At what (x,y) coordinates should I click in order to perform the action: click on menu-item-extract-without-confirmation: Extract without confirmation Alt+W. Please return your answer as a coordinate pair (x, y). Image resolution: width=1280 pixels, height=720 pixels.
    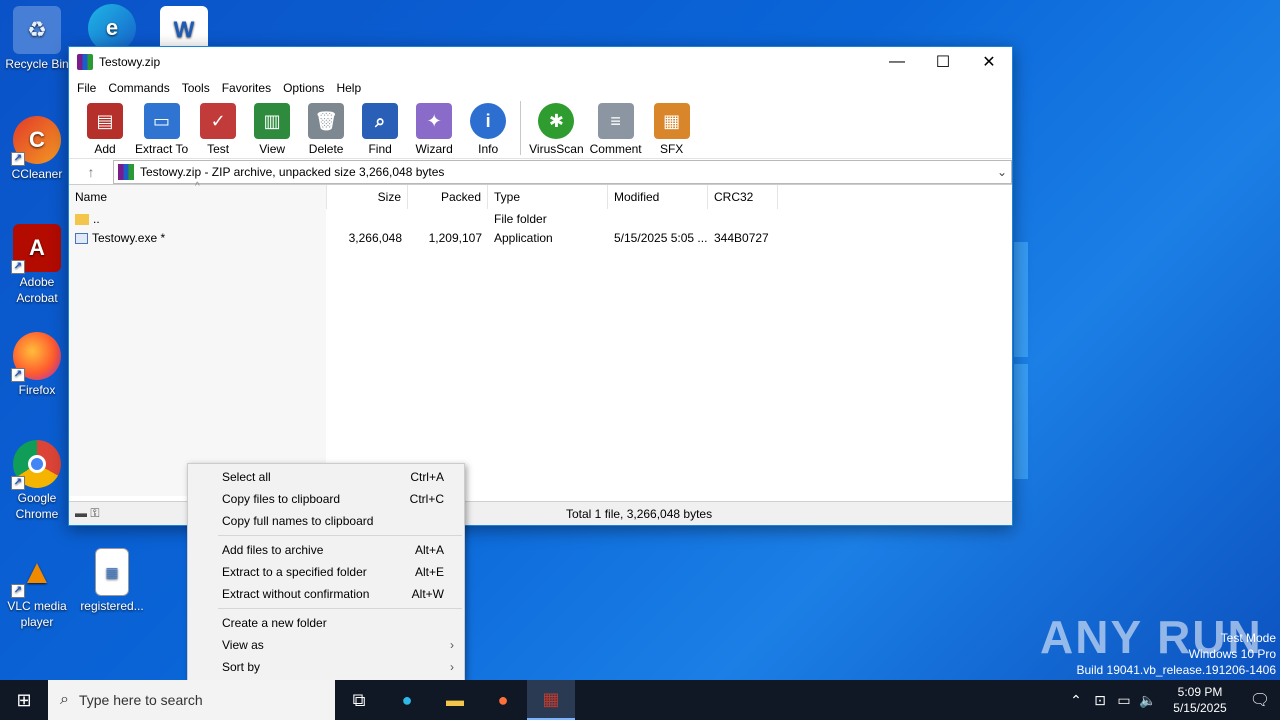
    Looking at the image, I should click on (326, 594).